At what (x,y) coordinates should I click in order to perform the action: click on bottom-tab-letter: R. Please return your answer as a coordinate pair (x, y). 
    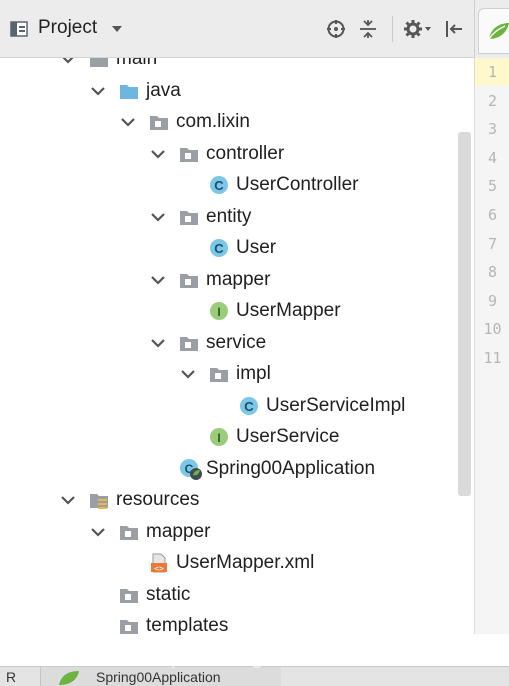
    Looking at the image, I should click on (11, 677).